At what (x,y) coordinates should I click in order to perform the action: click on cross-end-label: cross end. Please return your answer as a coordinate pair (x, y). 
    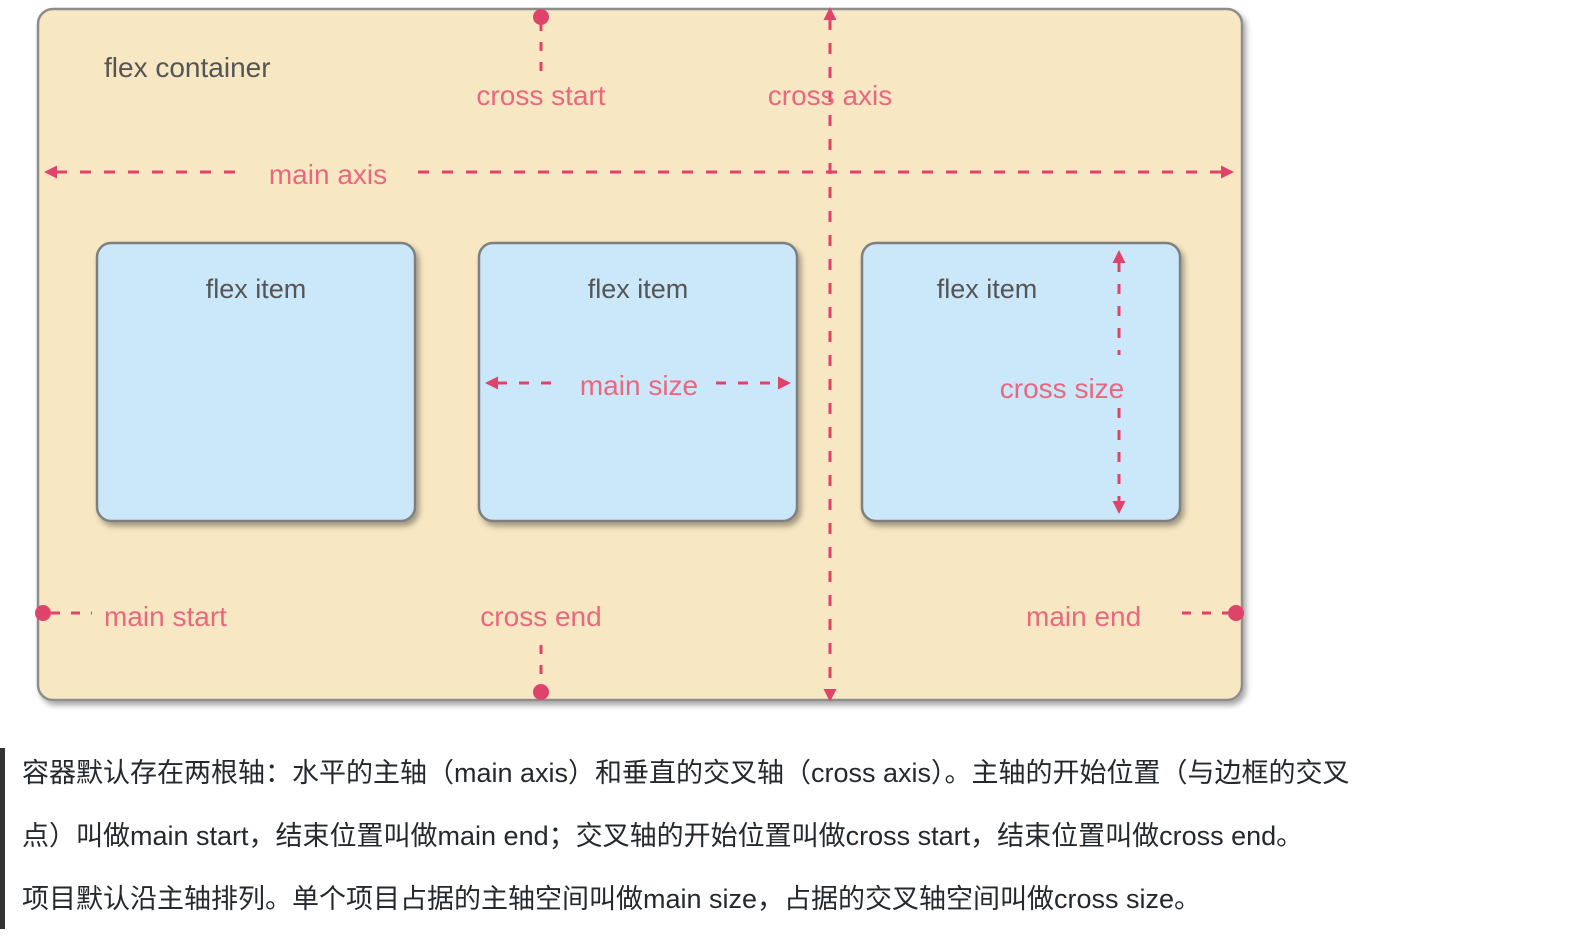
    Looking at the image, I should click on (540, 616).